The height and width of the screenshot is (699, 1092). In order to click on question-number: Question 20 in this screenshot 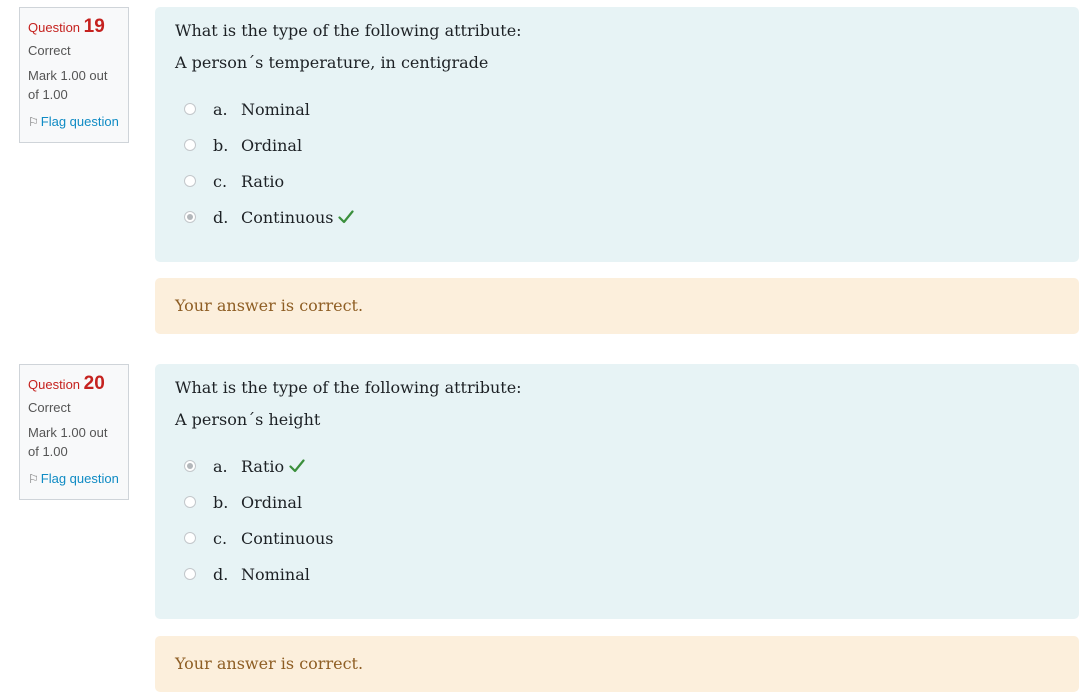, I will do `click(66, 383)`.